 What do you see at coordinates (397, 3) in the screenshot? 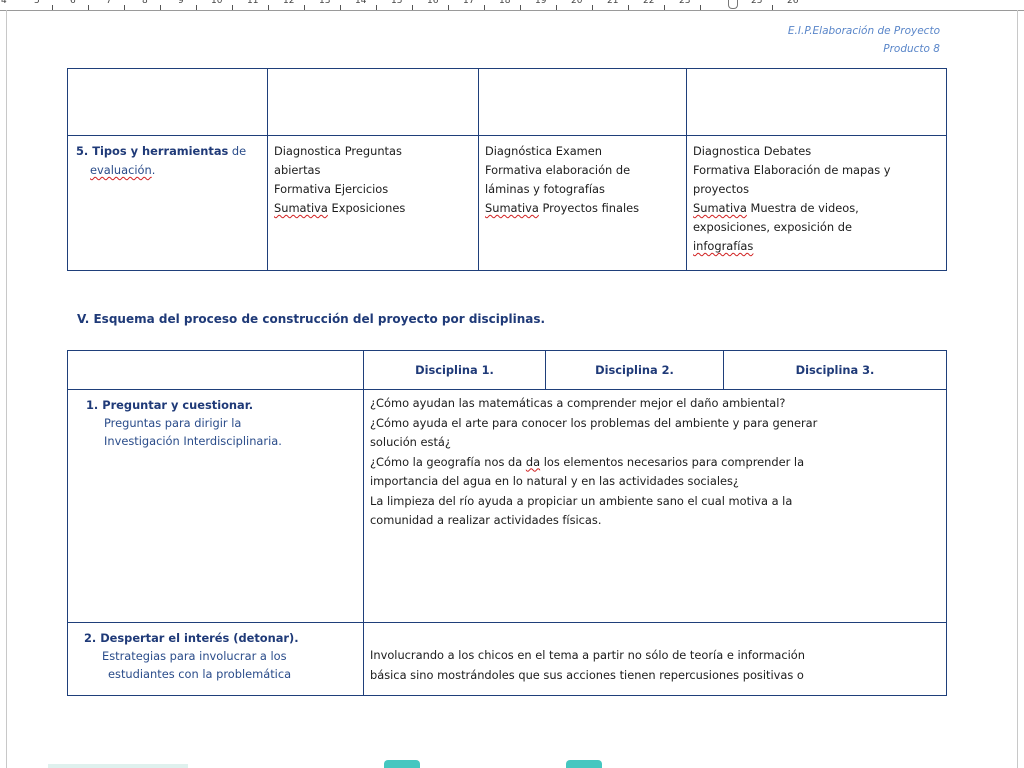
I see `ruler-number: 15` at bounding box center [397, 3].